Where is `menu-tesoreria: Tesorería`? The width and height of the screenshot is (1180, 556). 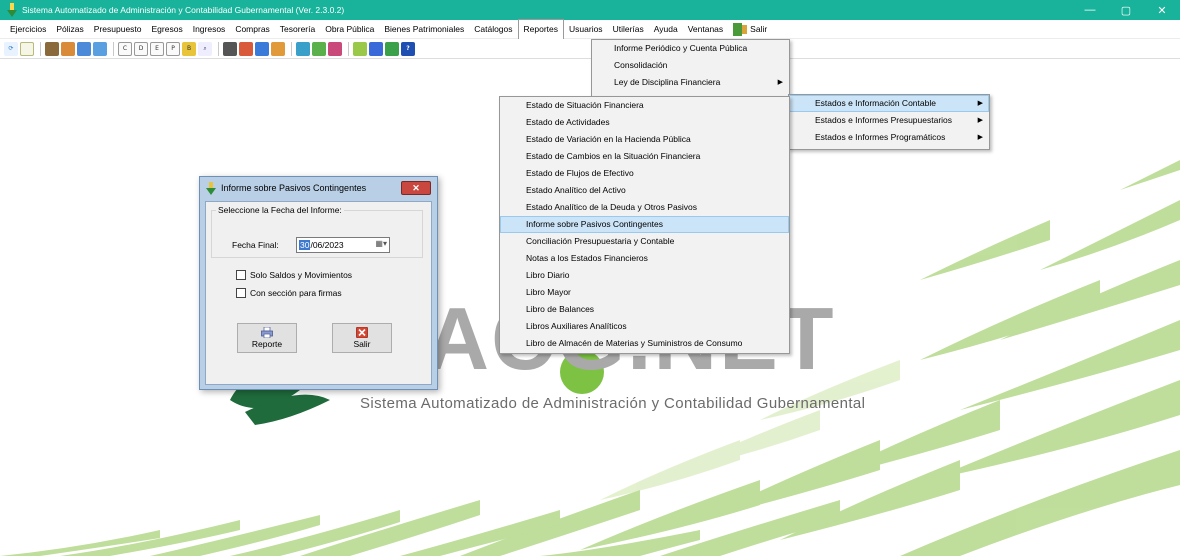
menu-tesoreria: Tesorería is located at coordinates (297, 29).